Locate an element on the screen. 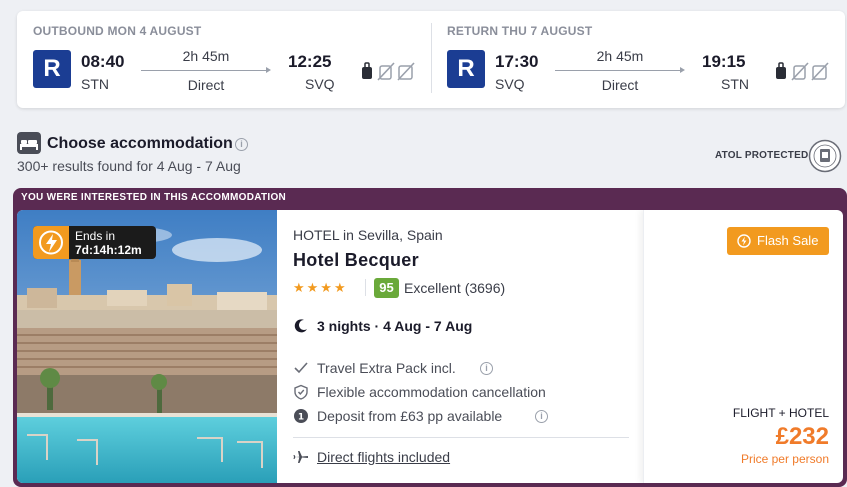  bed-icon is located at coordinates (29, 143).